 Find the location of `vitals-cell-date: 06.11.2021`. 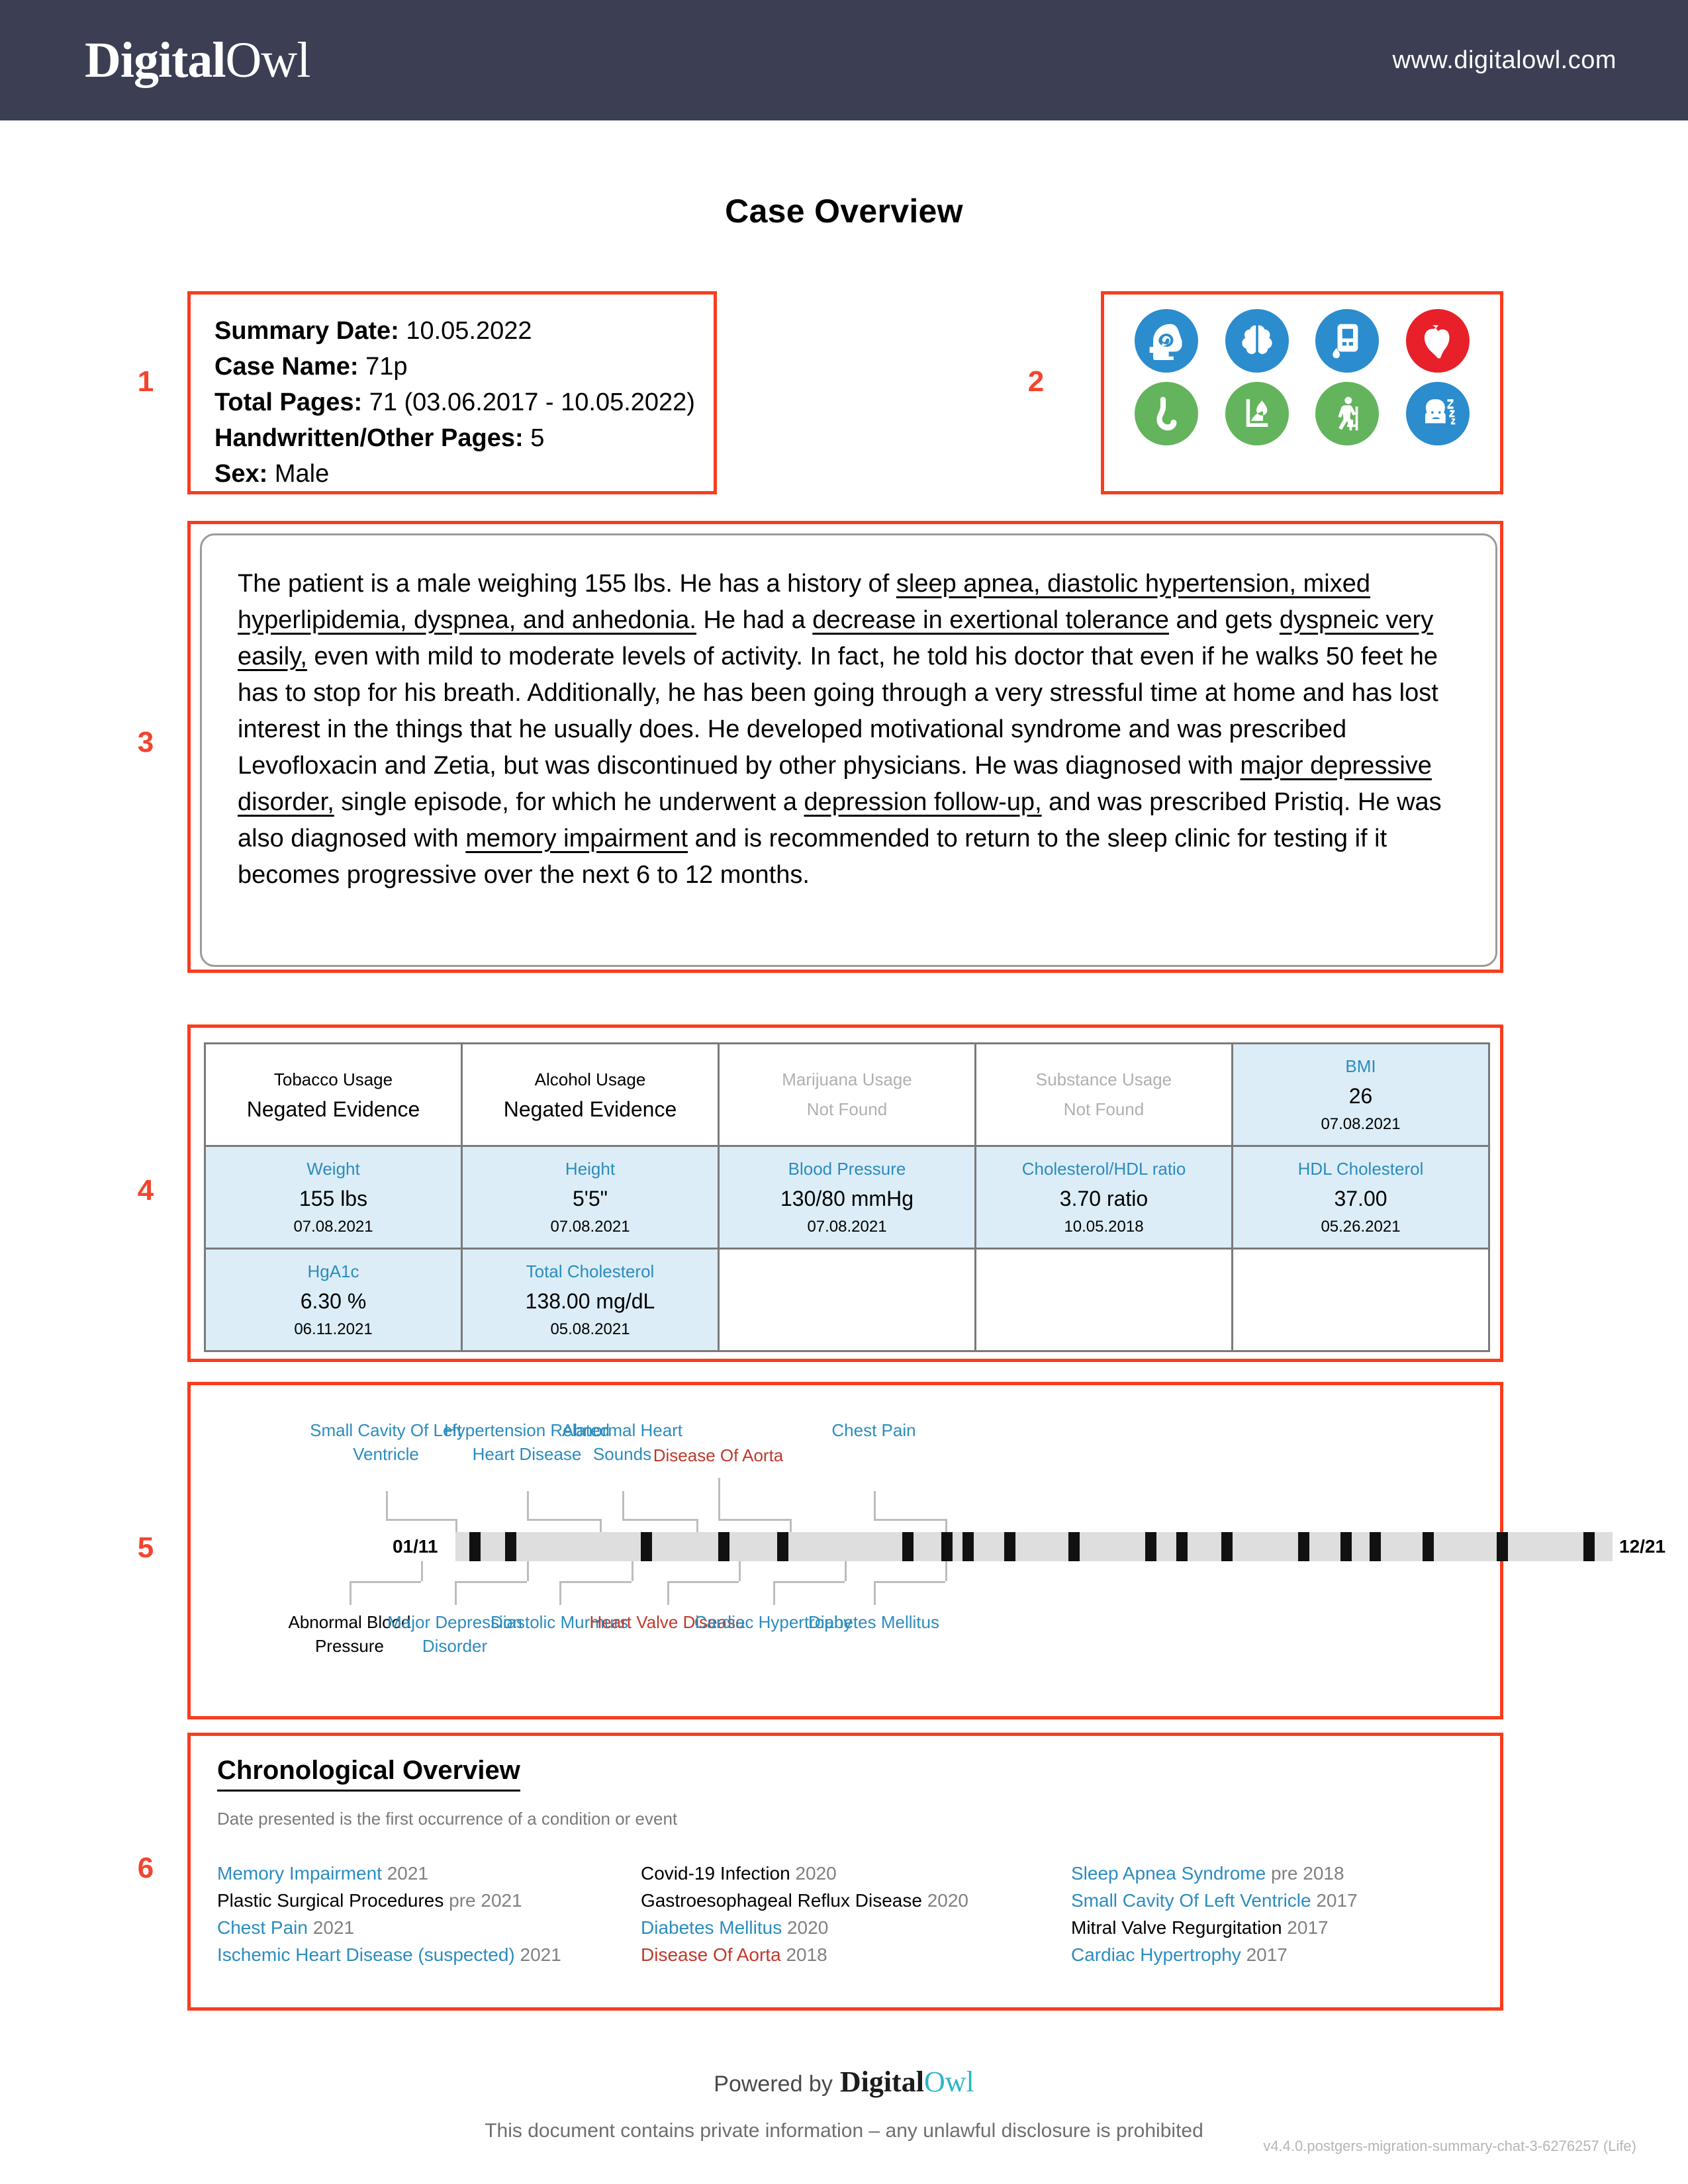

vitals-cell-date: 06.11.2021 is located at coordinates (333, 1329).